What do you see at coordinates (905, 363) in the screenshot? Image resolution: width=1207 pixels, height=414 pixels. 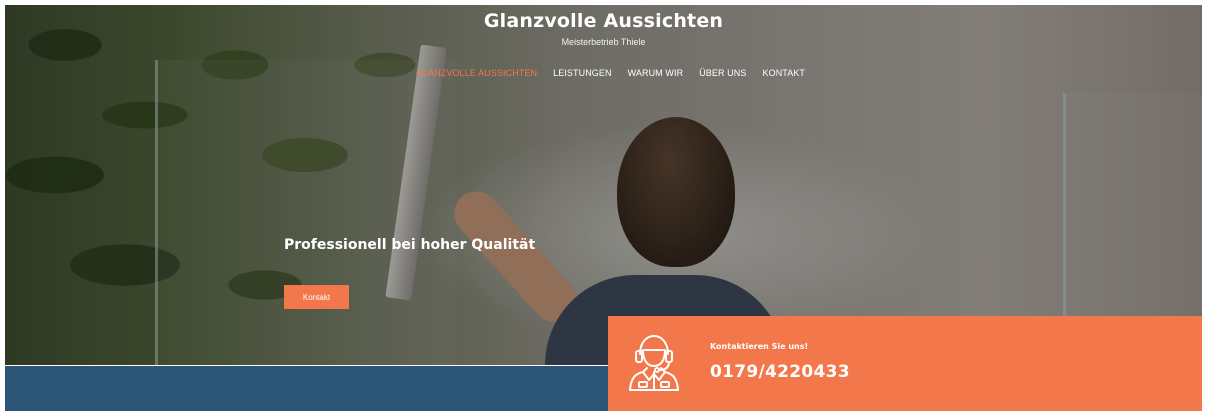 I see `contact-box: Kontaktieren Sie uns! 0179/4220433` at bounding box center [905, 363].